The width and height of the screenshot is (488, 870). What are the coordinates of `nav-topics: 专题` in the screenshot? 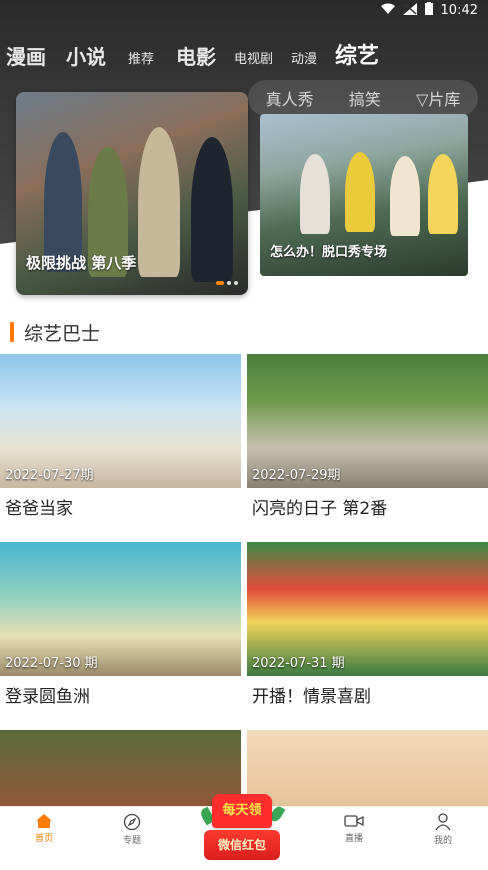 It's located at (132, 829).